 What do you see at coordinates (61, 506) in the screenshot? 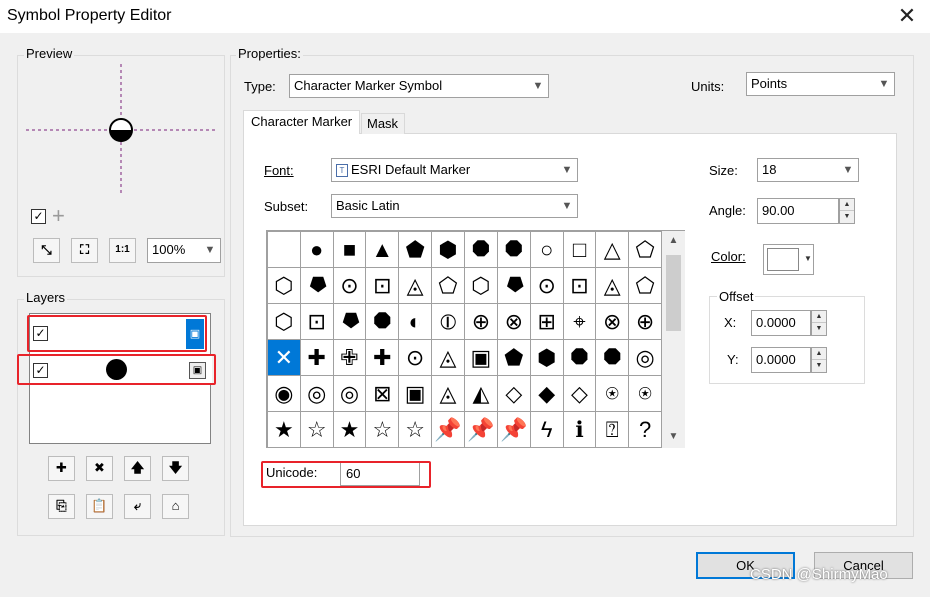
I see `copy-layer-button: ⎘` at bounding box center [61, 506].